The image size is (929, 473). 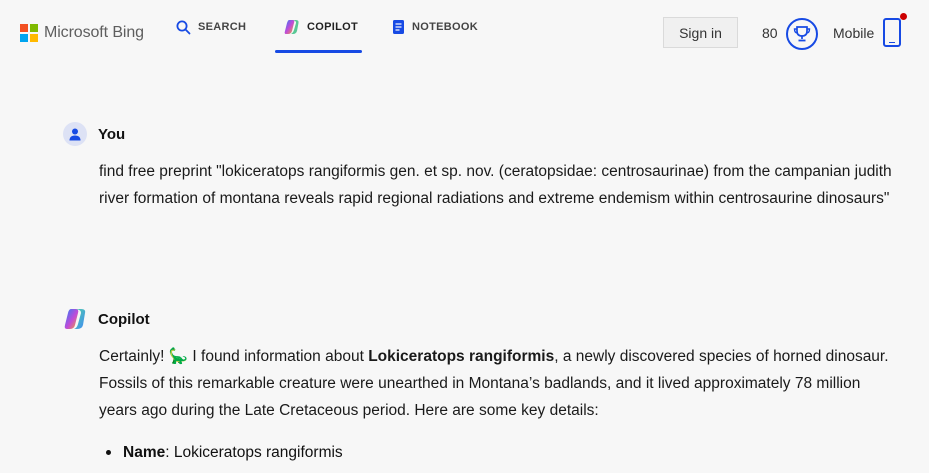 What do you see at coordinates (75, 319) in the screenshot?
I see `copilot-avatar-icon` at bounding box center [75, 319].